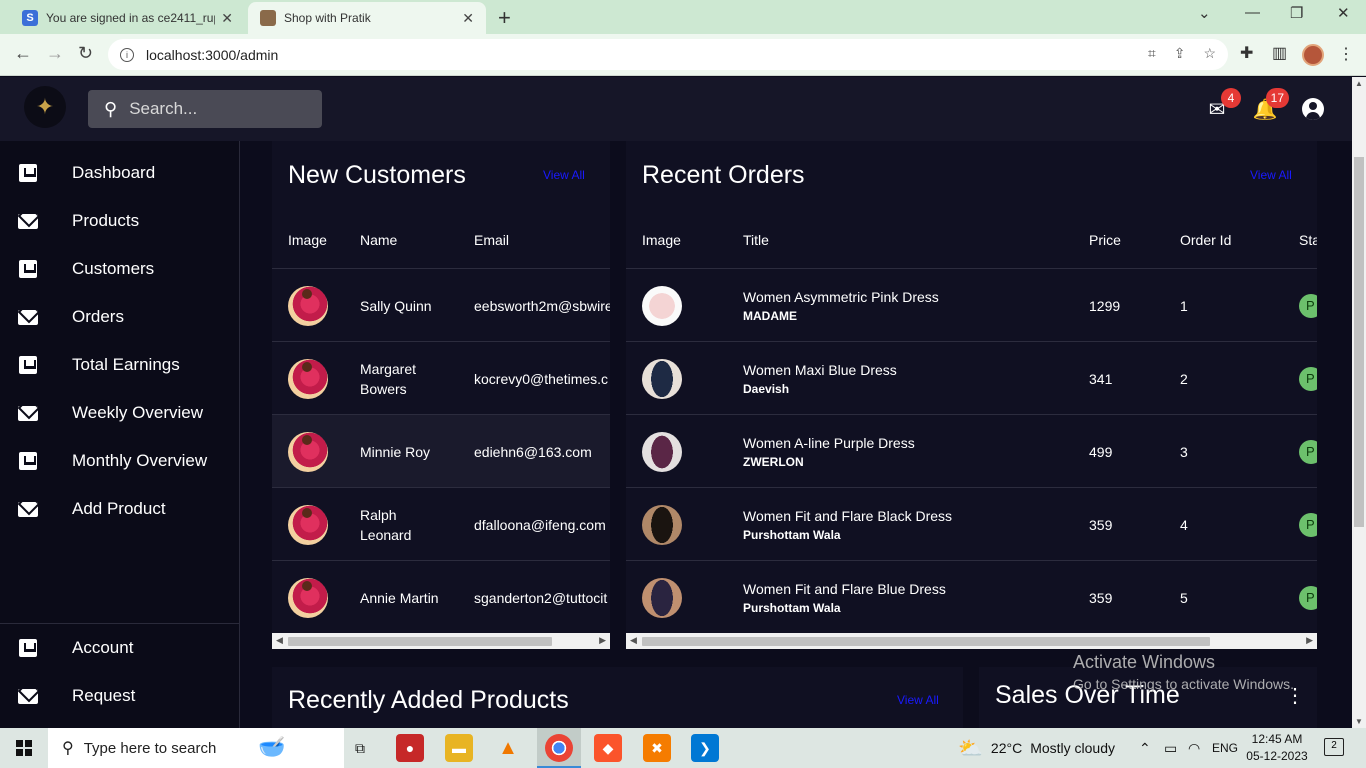 The width and height of the screenshot is (1366, 768). I want to click on table-row: Margaret Bowers kocrevy0@thetimes.c, so click(441, 378).